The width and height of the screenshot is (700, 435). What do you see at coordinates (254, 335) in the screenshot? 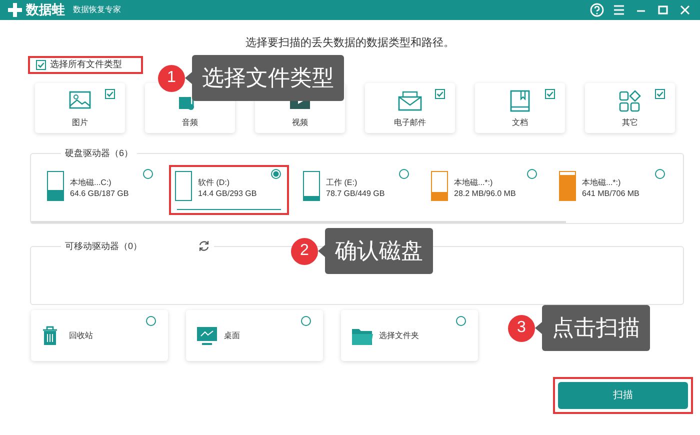
I see `location-card: 桌面` at bounding box center [254, 335].